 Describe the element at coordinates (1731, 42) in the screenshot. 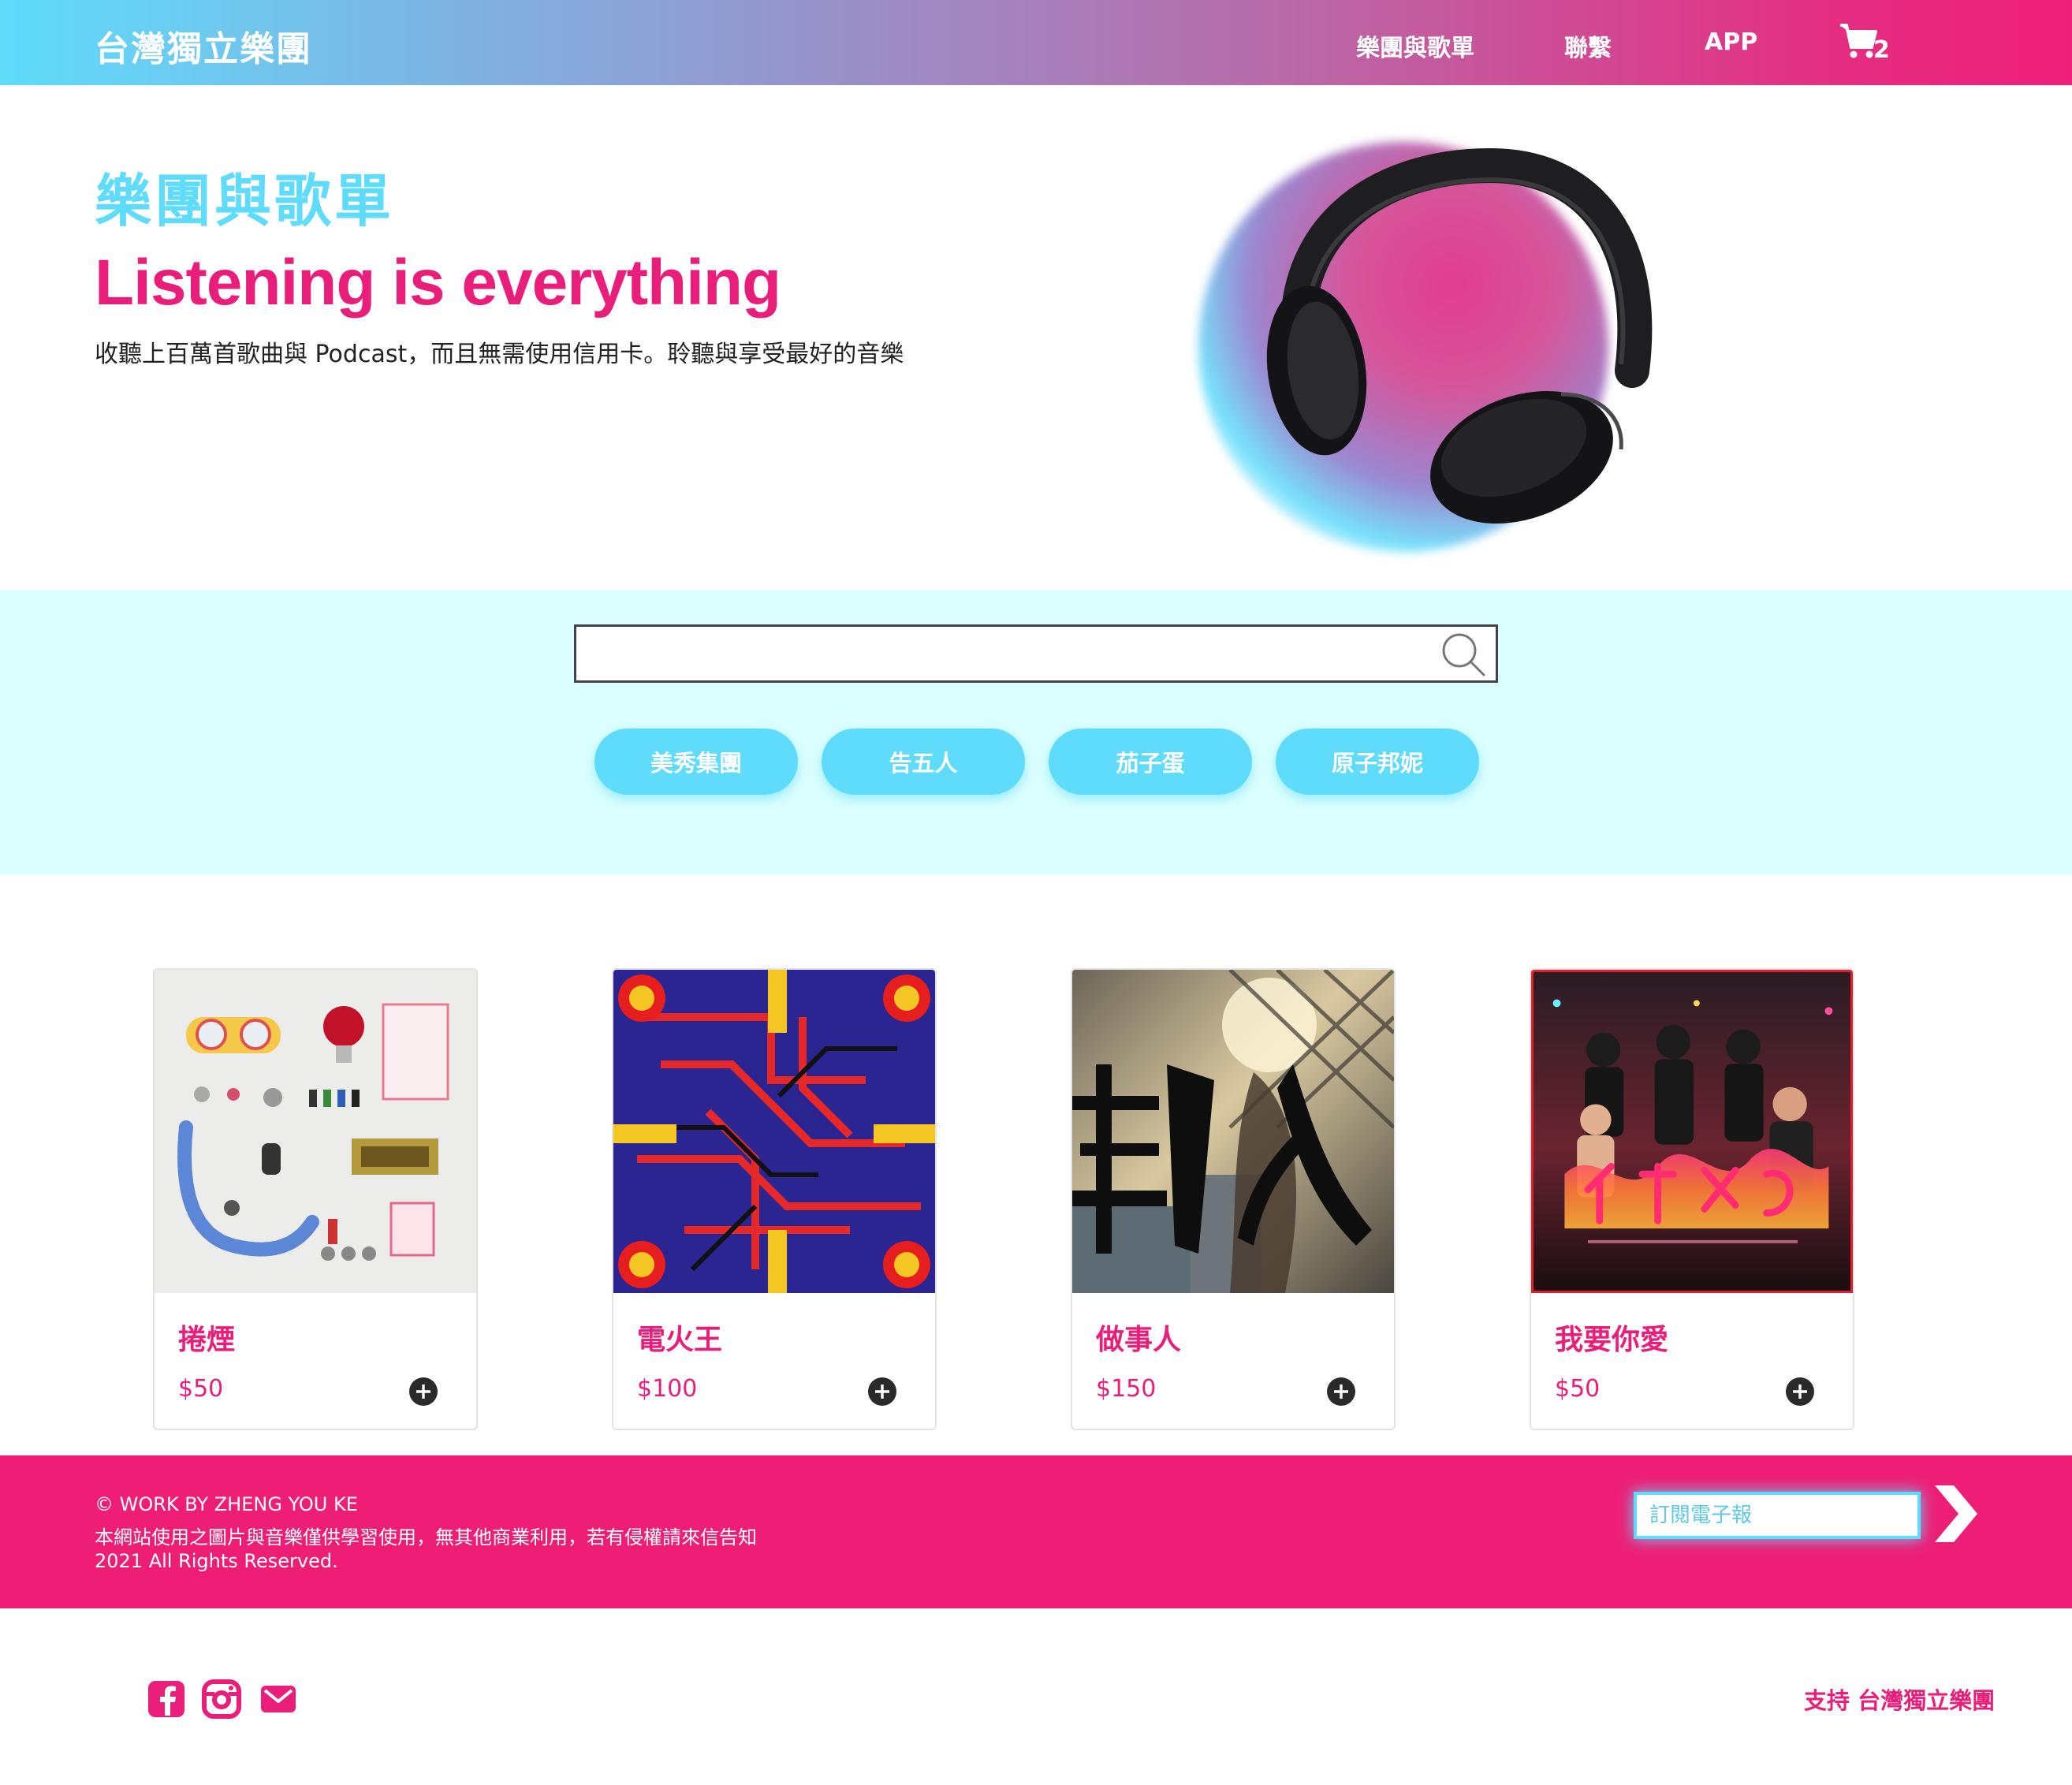

I see `nav-link-app: APP` at that location.